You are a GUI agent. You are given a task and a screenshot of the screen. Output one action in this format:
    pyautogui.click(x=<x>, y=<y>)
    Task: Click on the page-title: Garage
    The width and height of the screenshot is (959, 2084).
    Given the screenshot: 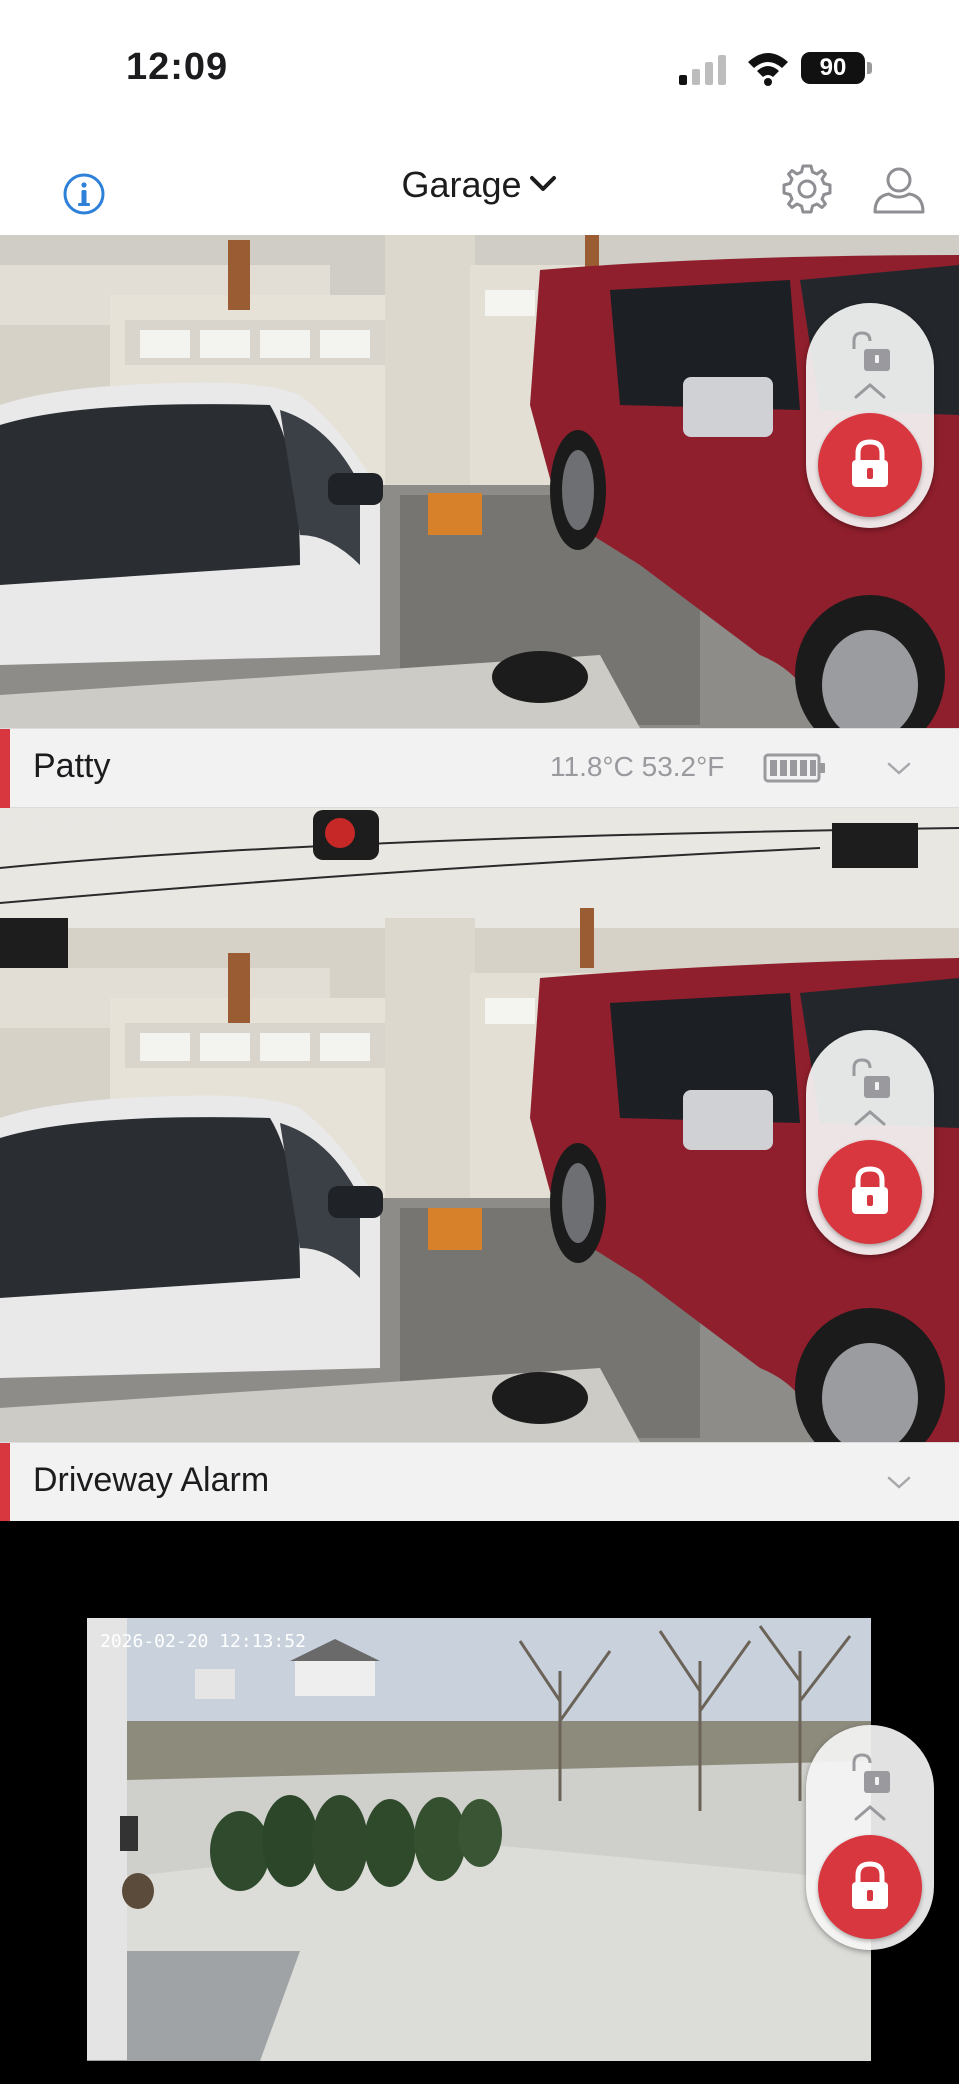 What is the action you would take?
    pyautogui.click(x=461, y=184)
    